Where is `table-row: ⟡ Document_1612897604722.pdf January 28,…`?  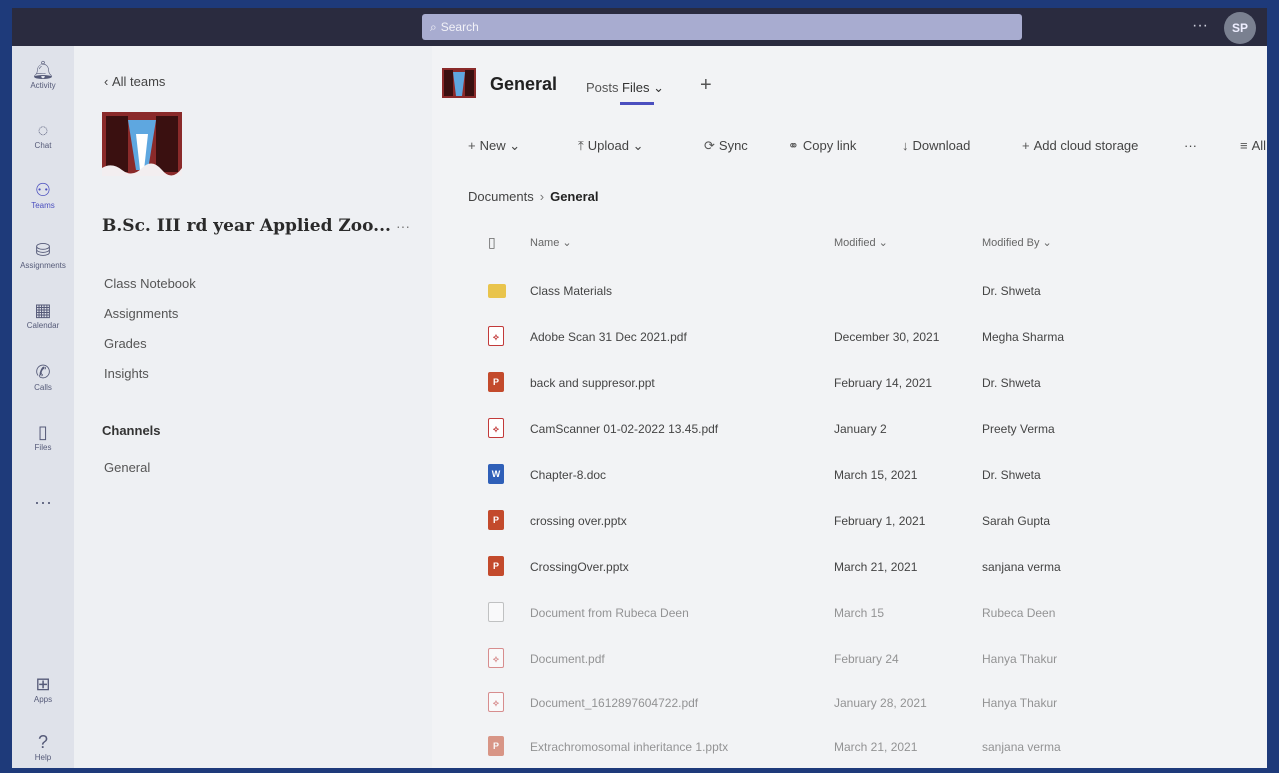
table-row: ⟡ Document_1612897604722.pdf January 28,… is located at coordinates (849, 704).